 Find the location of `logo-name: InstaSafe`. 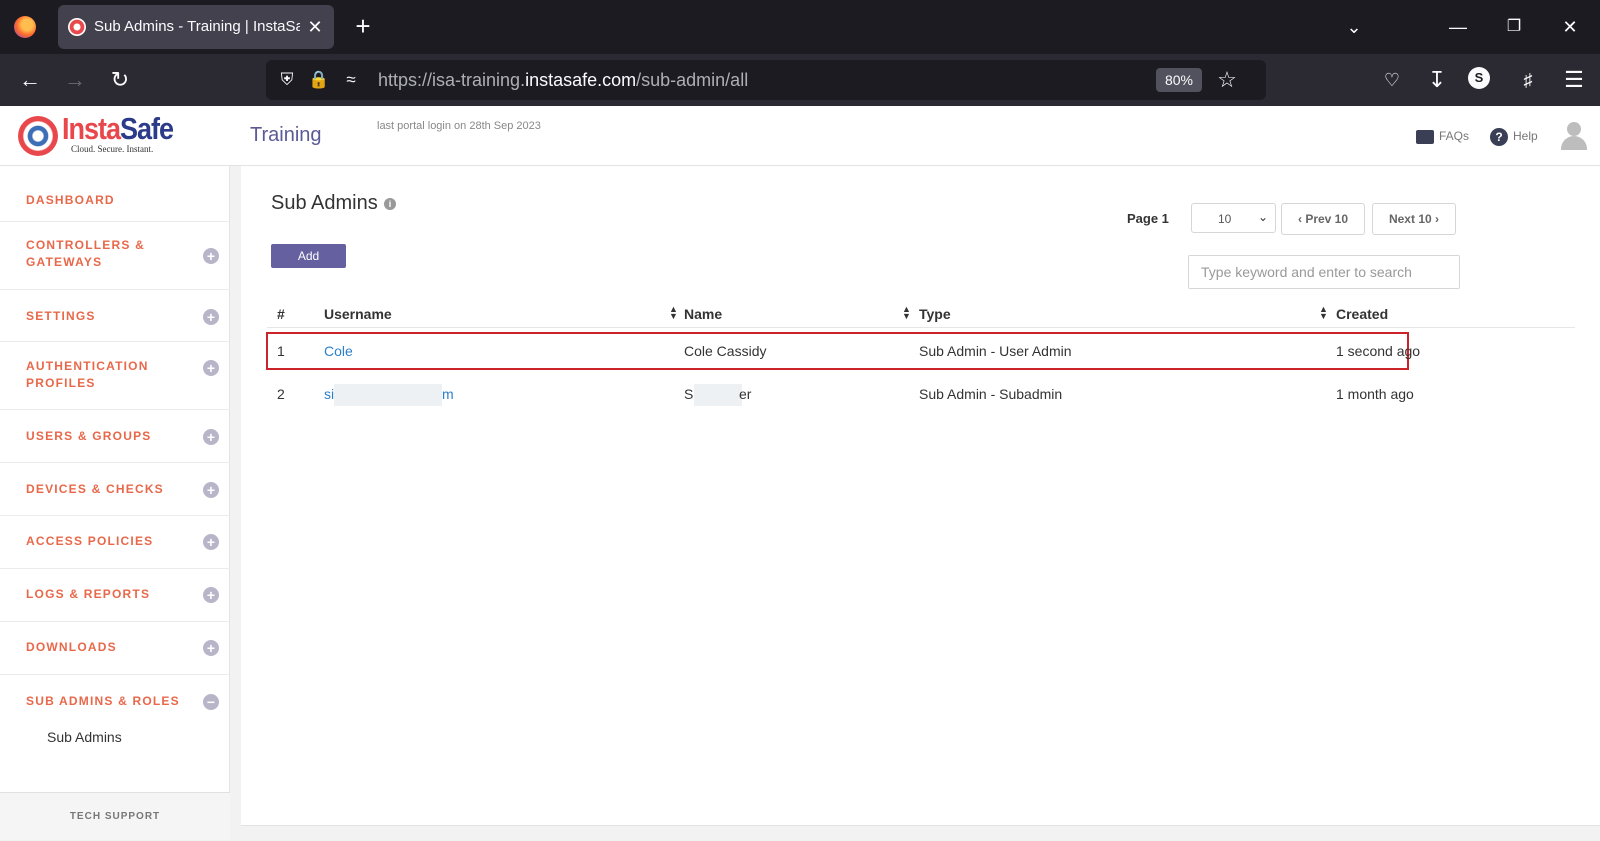

logo-name: InstaSafe is located at coordinates (118, 129).